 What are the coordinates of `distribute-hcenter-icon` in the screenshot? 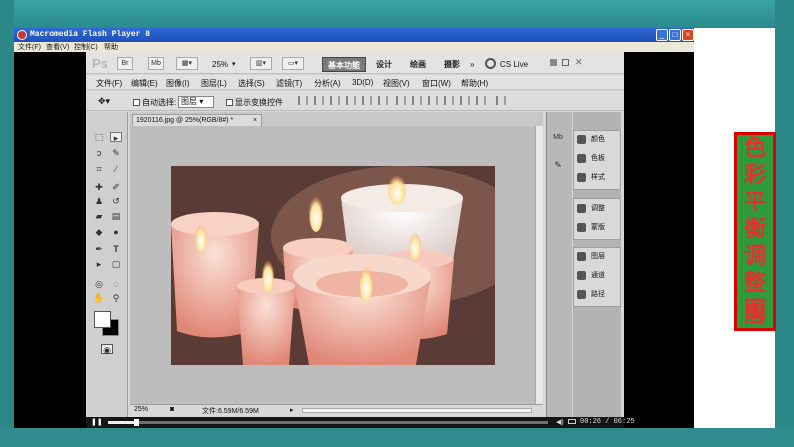 It's located at (465, 100).